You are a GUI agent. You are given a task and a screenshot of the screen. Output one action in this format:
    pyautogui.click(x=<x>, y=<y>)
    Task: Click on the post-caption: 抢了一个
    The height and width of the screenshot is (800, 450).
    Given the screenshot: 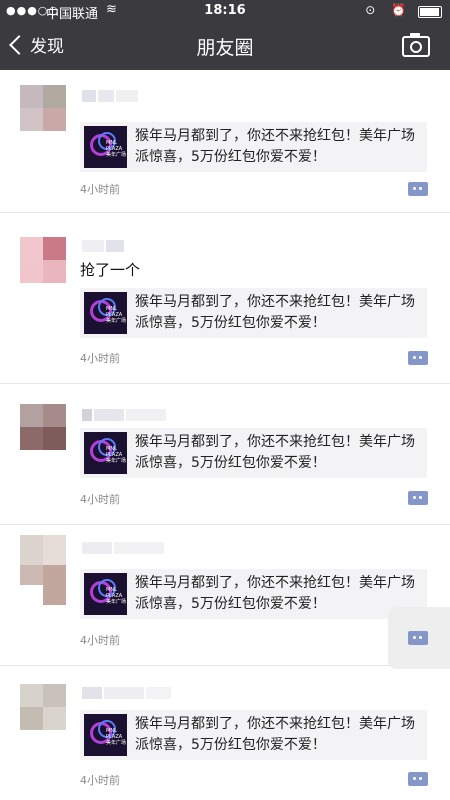 What is the action you would take?
    pyautogui.click(x=110, y=270)
    